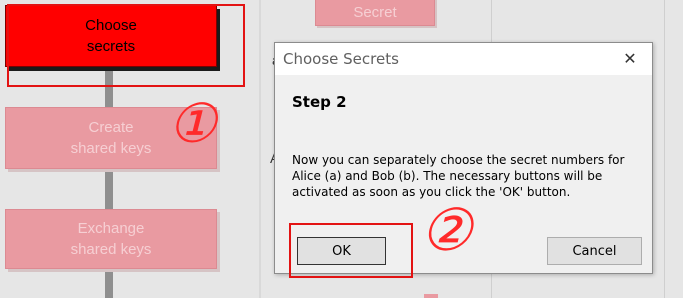 This screenshot has height=298, width=683. What do you see at coordinates (431, 296) in the screenshot?
I see `partial-button-edge` at bounding box center [431, 296].